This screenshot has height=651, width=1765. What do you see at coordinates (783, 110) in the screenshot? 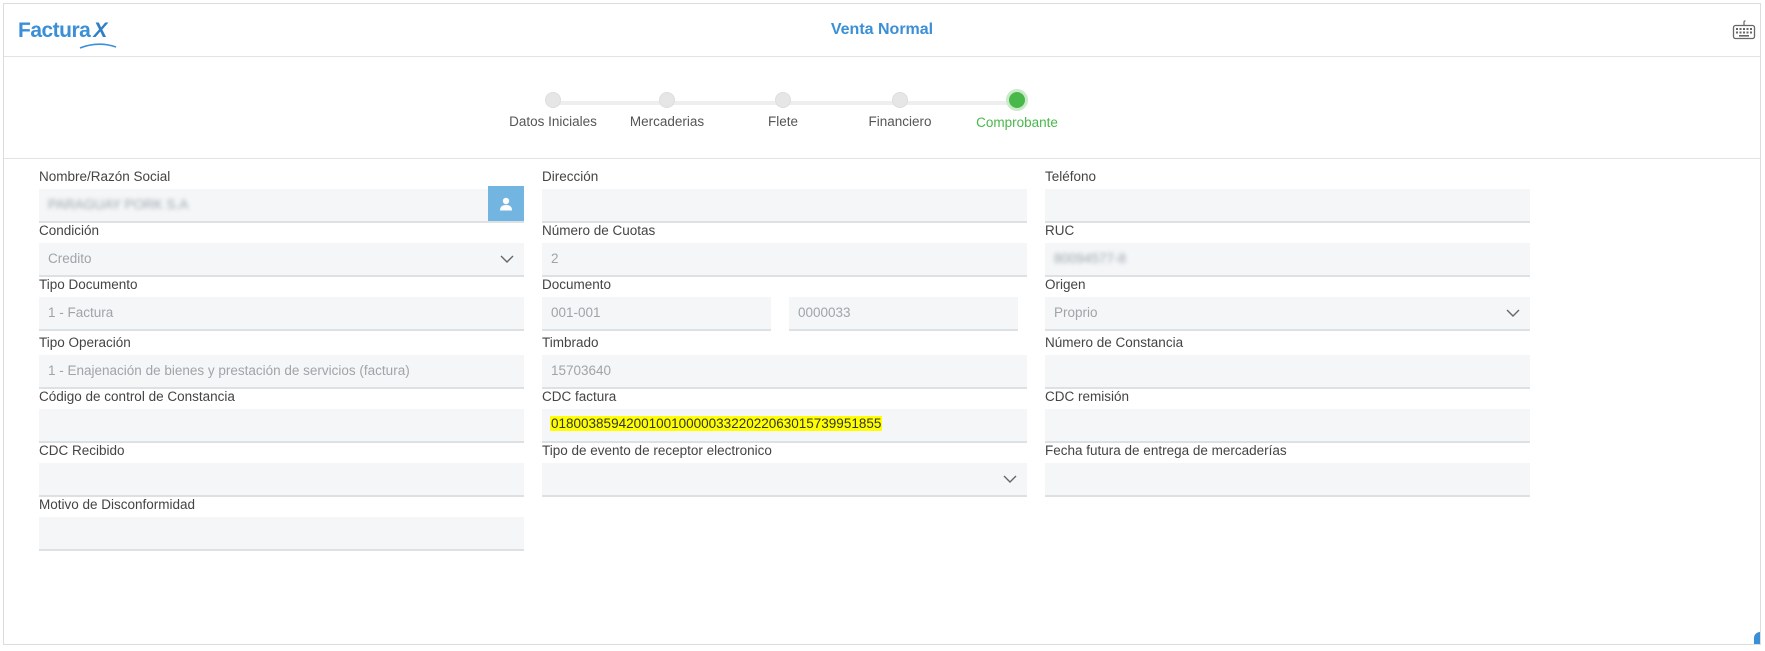
I see `step-flete: Flete` at bounding box center [783, 110].